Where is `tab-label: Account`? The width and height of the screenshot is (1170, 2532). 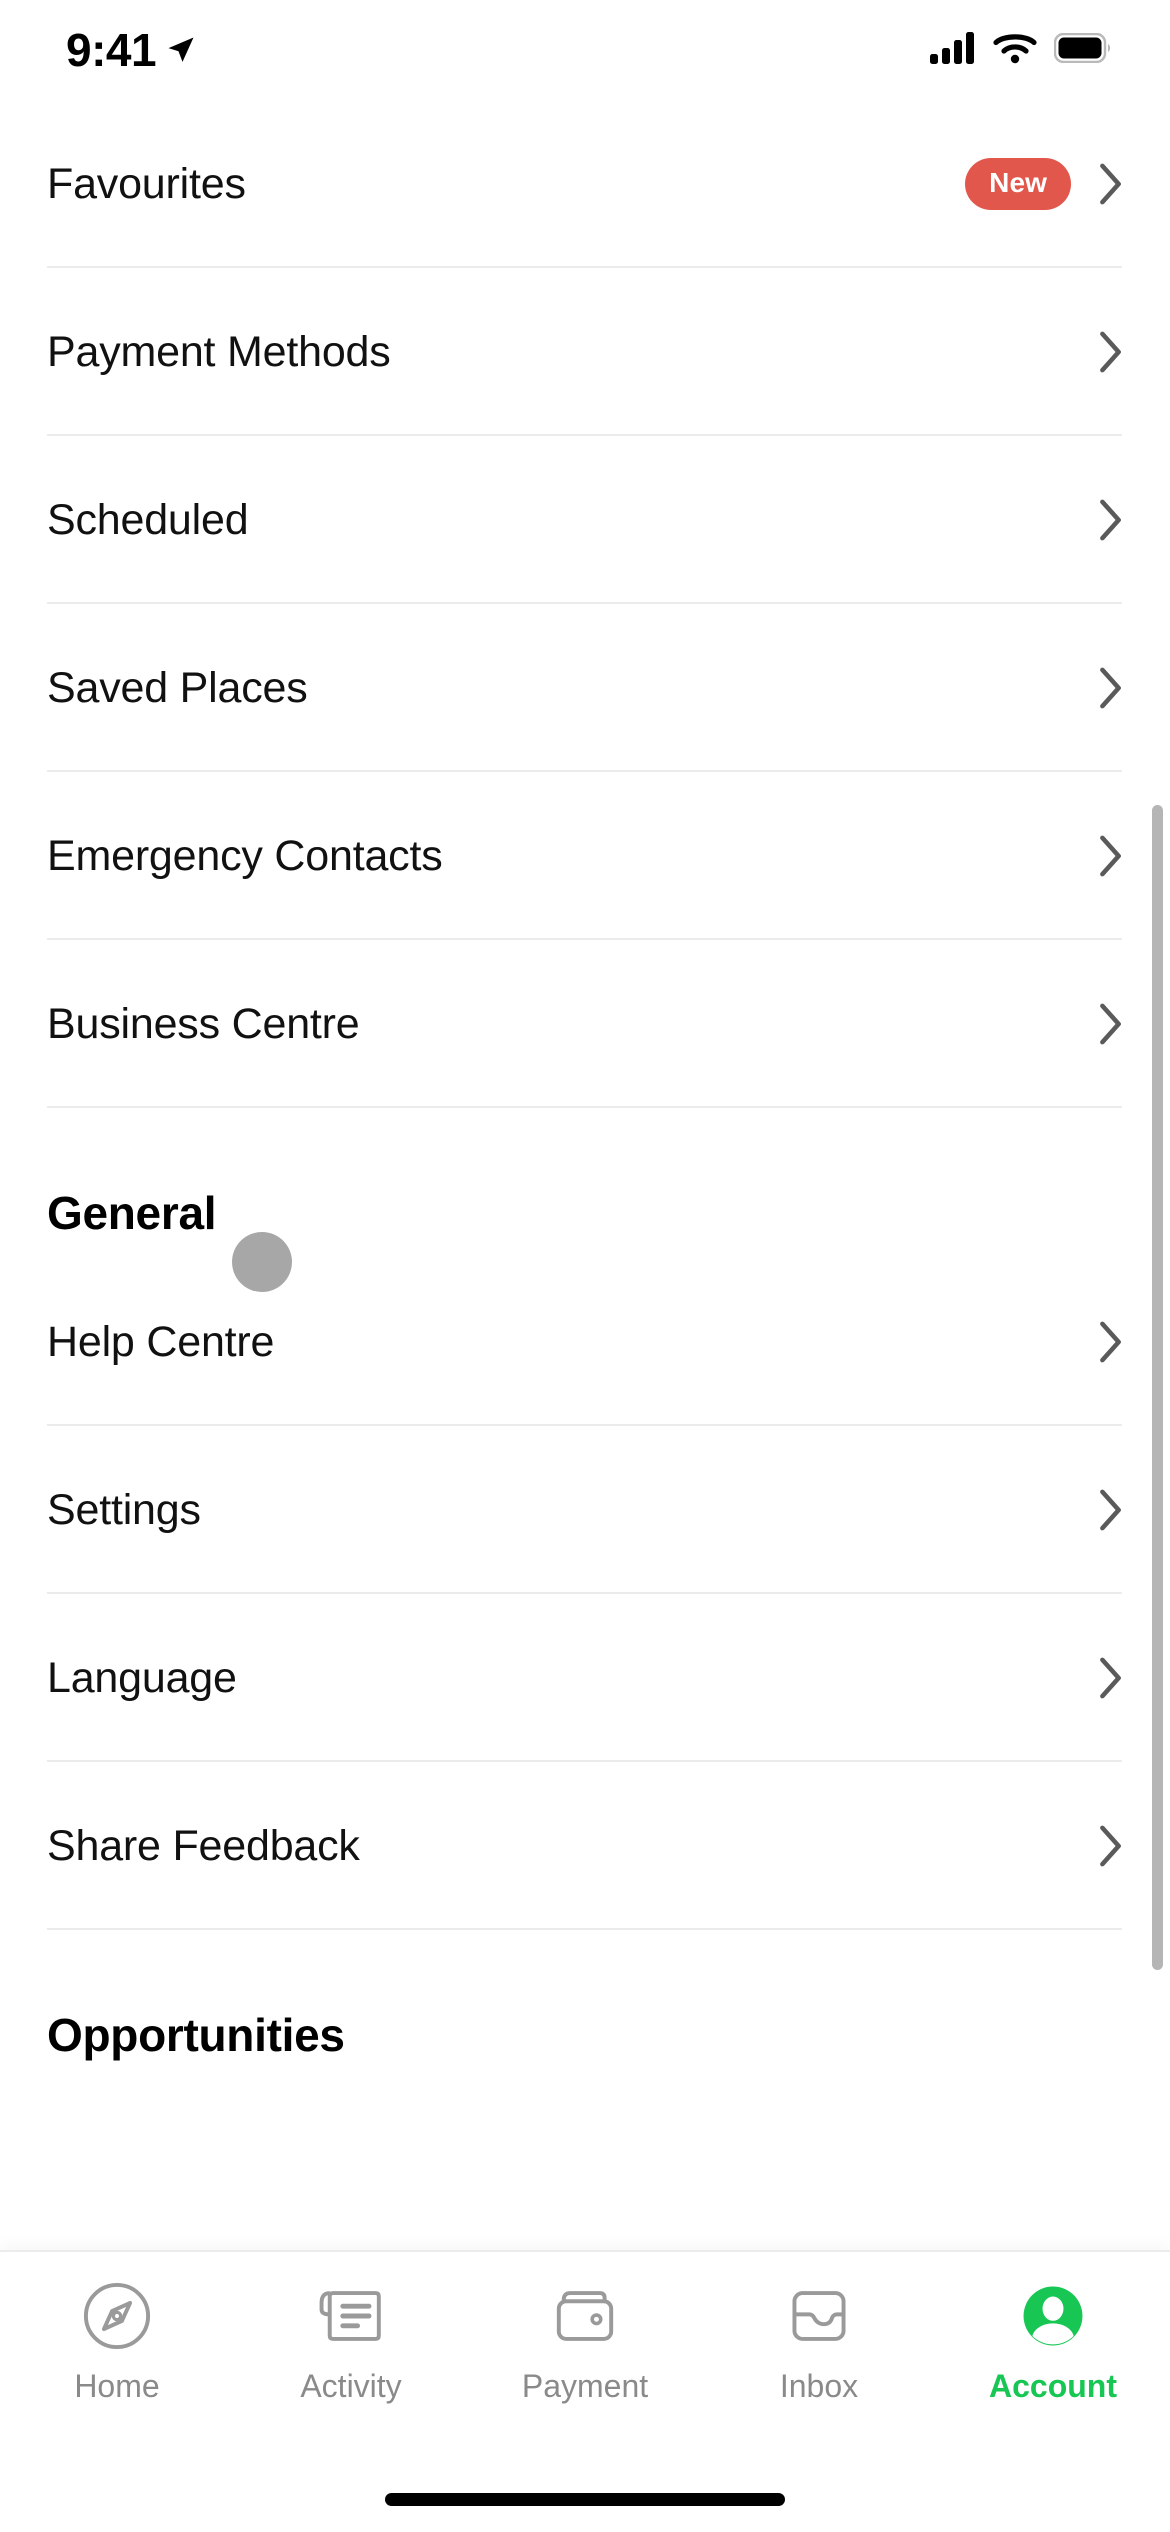 tab-label: Account is located at coordinates (1053, 2386).